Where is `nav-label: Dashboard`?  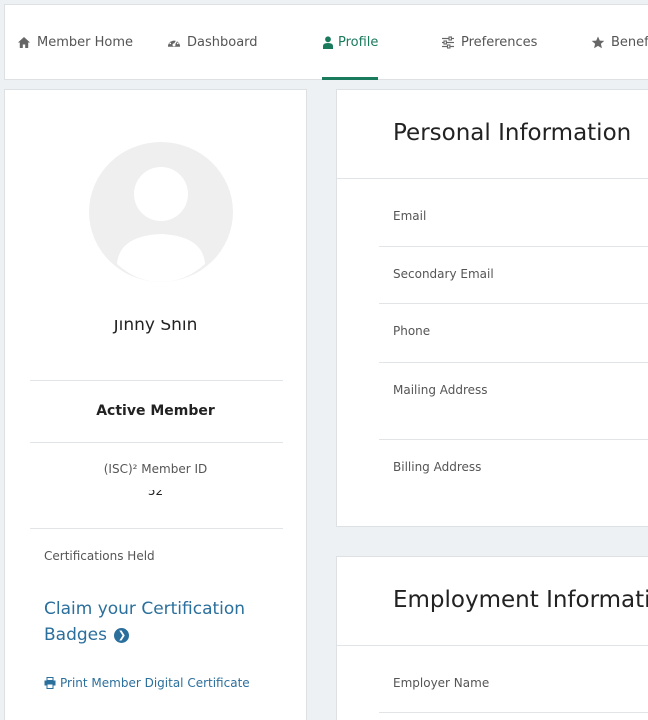
nav-label: Dashboard is located at coordinates (222, 42).